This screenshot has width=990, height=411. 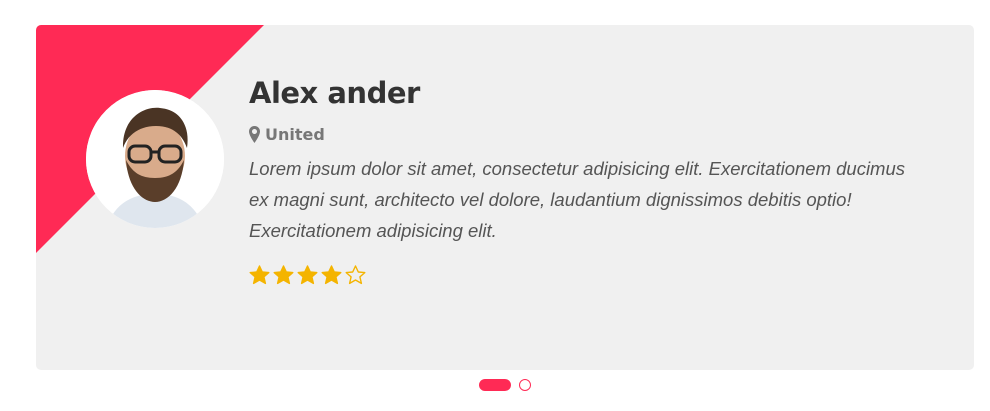 I want to click on person-avatar-icon, so click(x=155, y=159).